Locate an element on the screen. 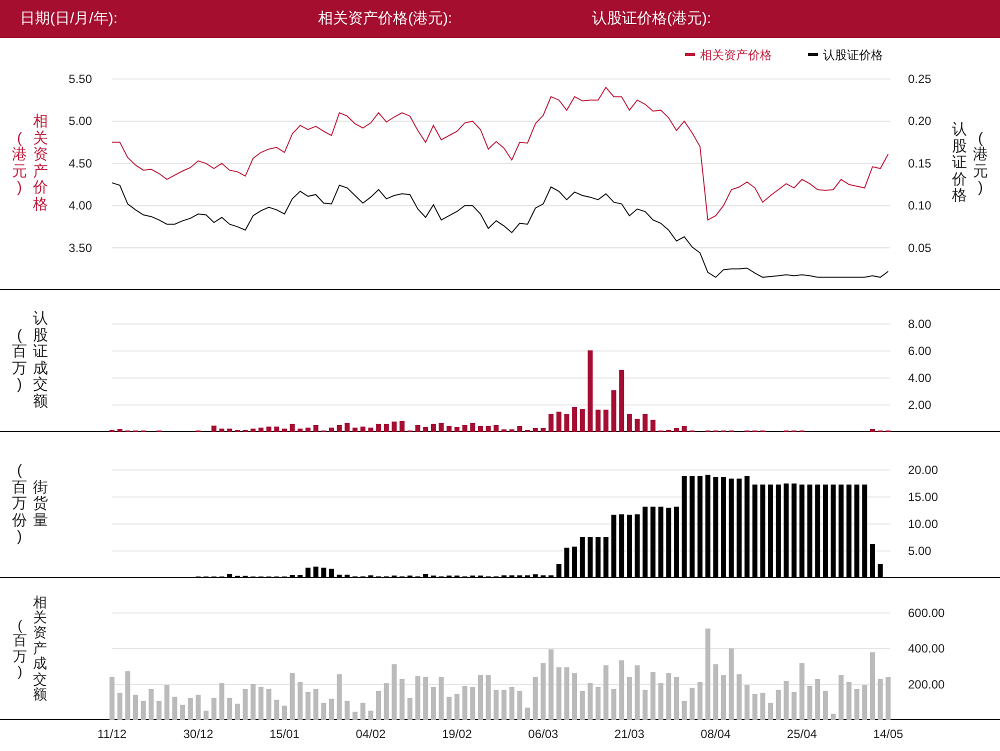  y-tick-label: 0.10 is located at coordinates (920, 205).